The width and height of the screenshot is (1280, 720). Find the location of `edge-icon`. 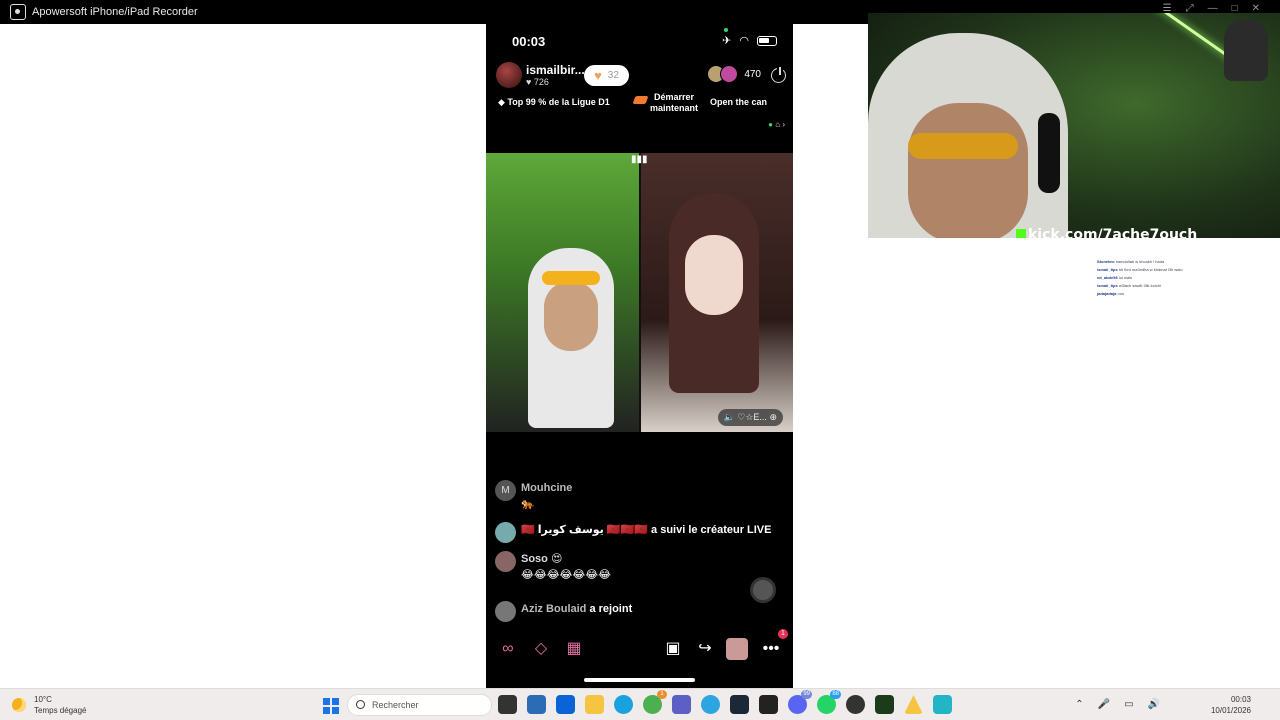

edge-icon is located at coordinates (623, 704).